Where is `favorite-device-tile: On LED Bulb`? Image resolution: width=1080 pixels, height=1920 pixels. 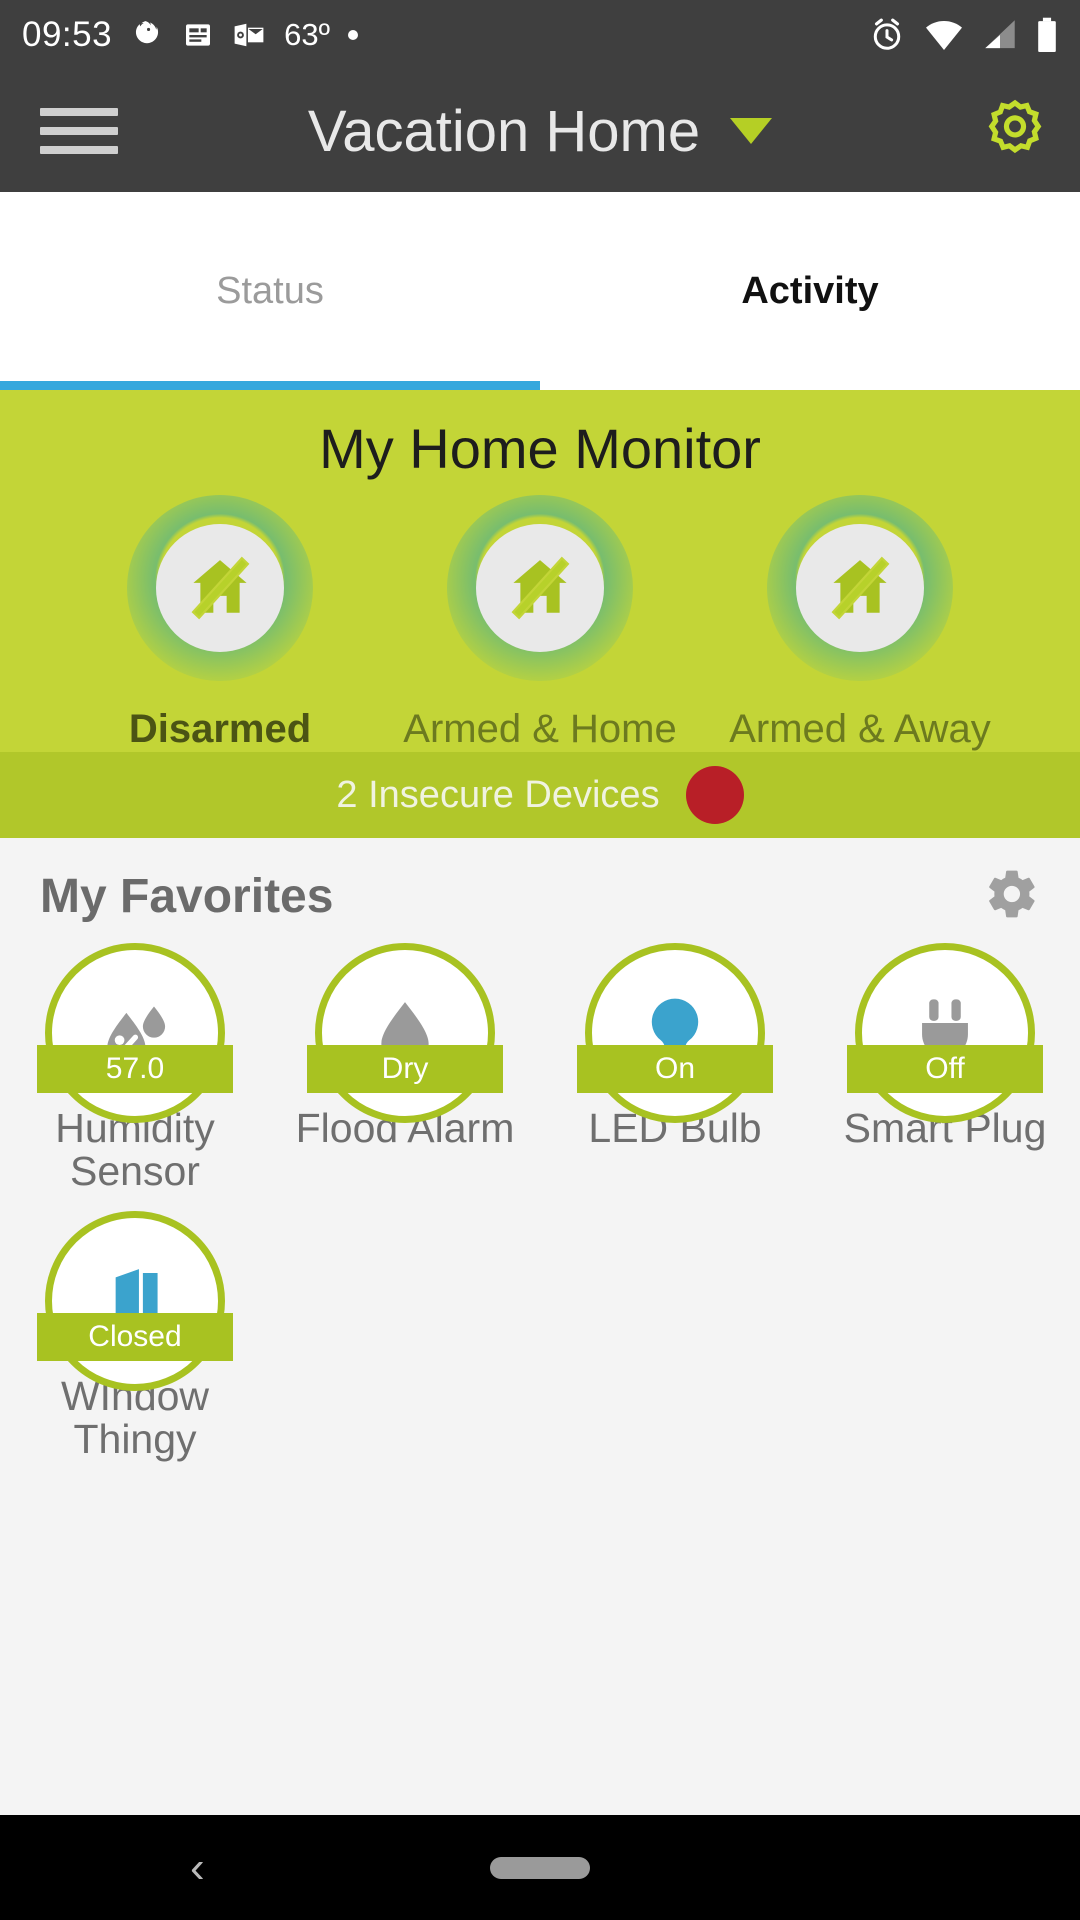
favorite-device-tile: On LED Bulb is located at coordinates (675, 1068).